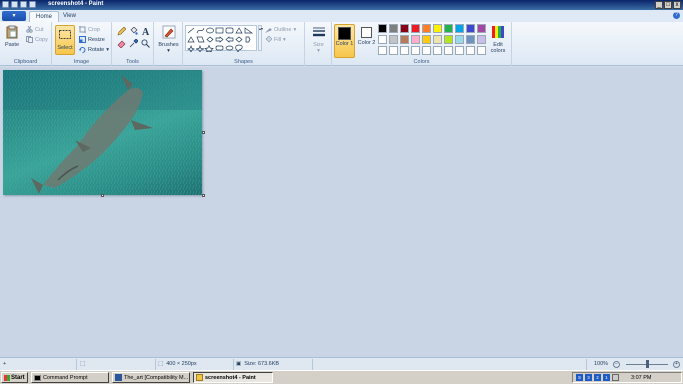  What do you see at coordinates (29, 29) in the screenshot?
I see `scissors-icon` at bounding box center [29, 29].